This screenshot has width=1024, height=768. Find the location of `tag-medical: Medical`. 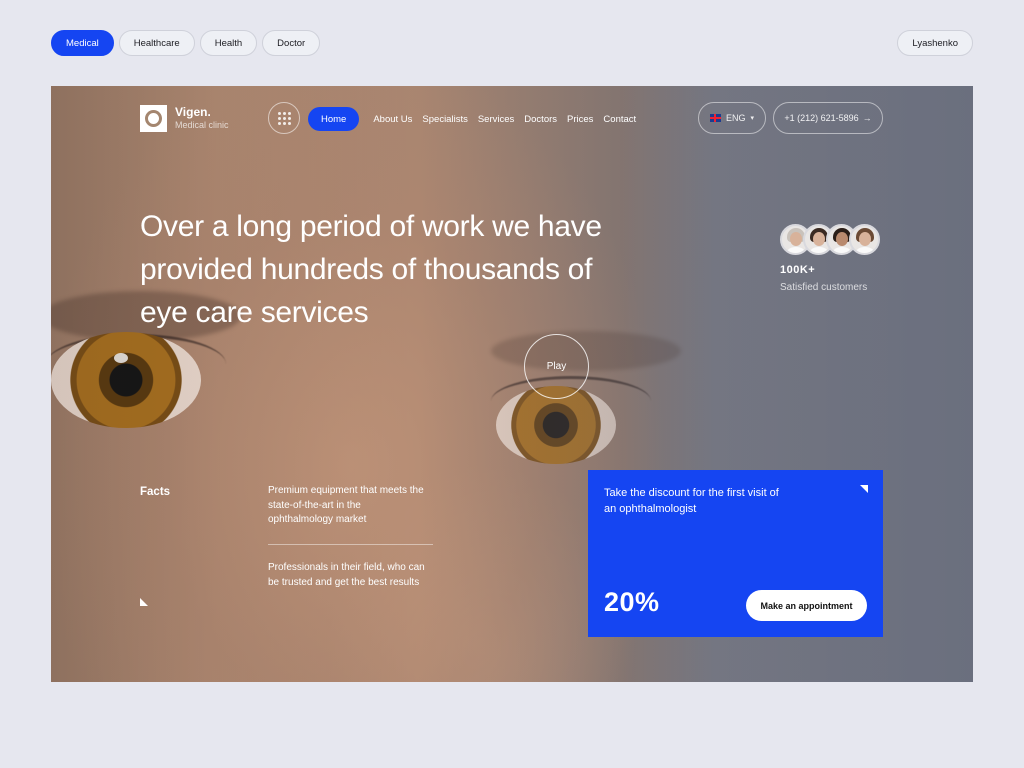

tag-medical: Medical is located at coordinates (82, 43).